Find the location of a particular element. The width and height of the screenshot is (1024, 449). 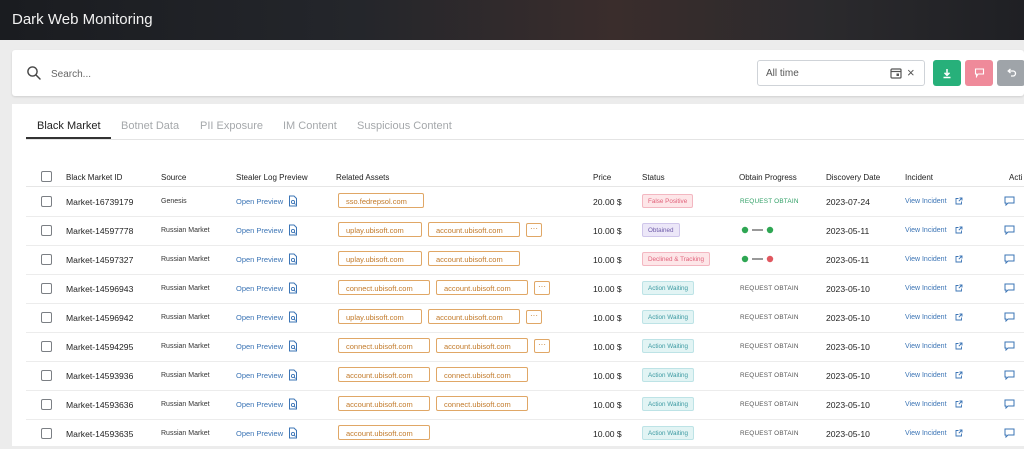

search-input is located at coordinates (351, 74).